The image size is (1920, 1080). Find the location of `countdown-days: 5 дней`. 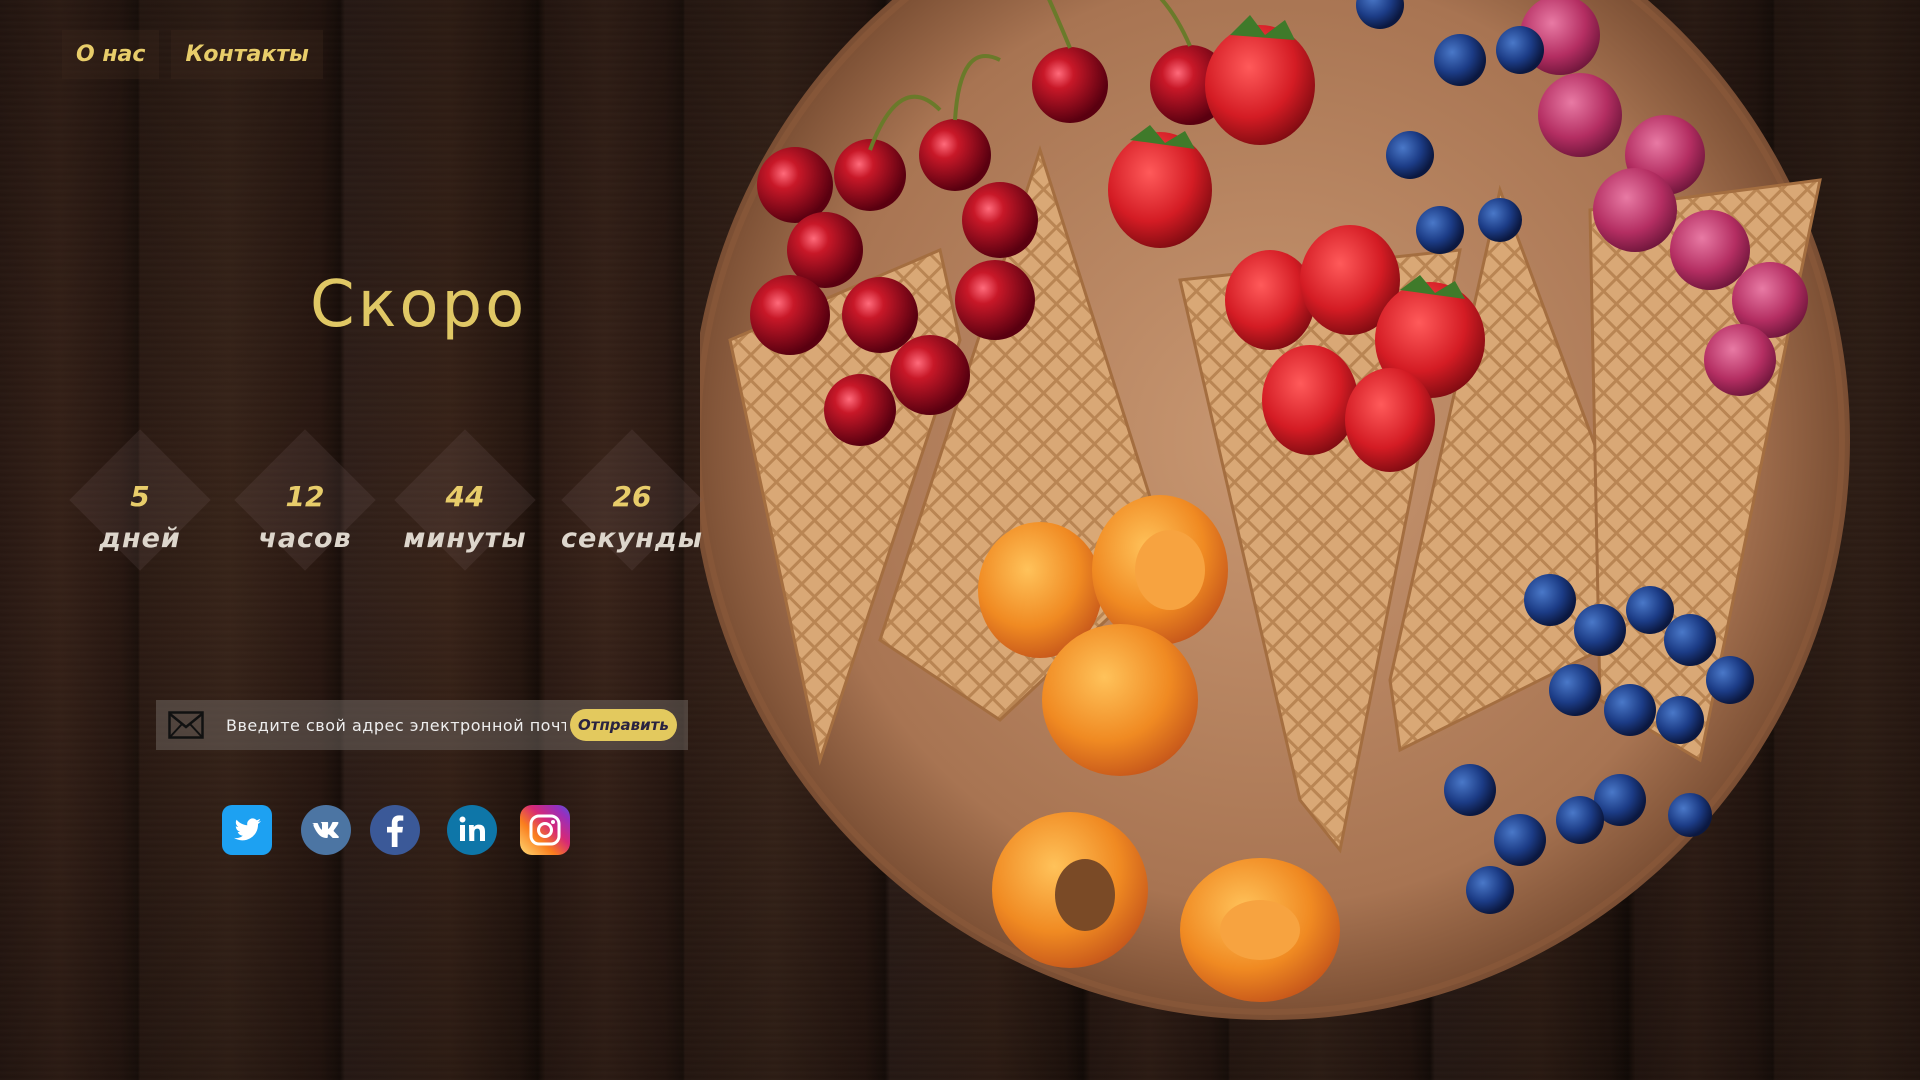

countdown-days: 5 дней is located at coordinates (140, 500).